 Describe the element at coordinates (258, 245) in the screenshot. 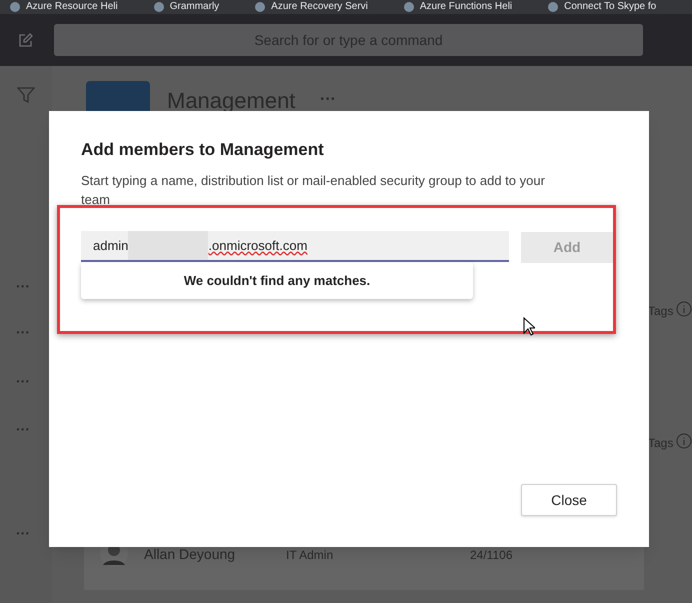

I see `input-value: .onmicrosoft.com` at that location.